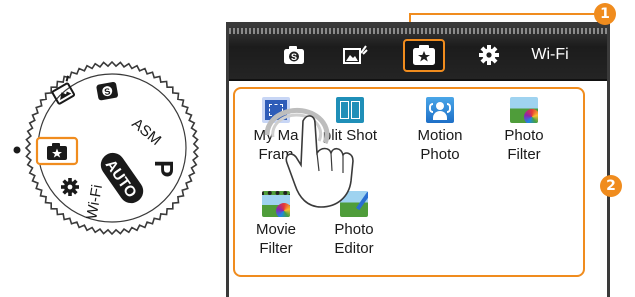 The image size is (635, 297). I want to click on callout-badge-2: 2, so click(611, 186).